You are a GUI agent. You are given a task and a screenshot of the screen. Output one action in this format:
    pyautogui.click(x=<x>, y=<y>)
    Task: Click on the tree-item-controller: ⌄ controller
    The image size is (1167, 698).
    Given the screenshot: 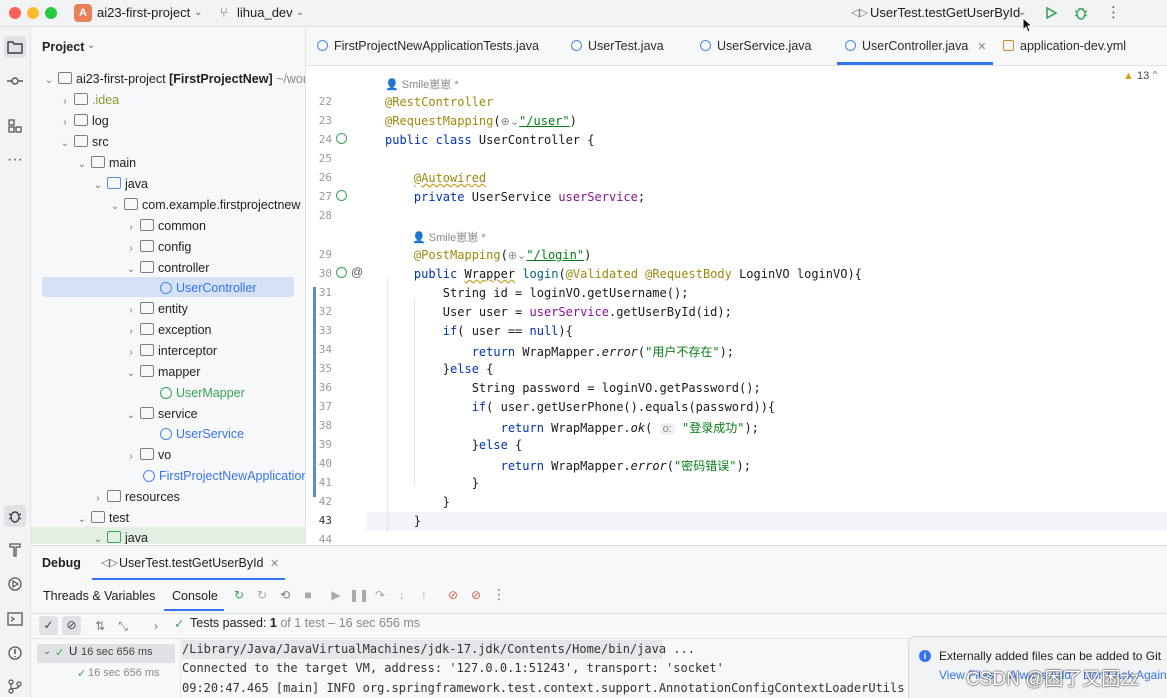 What is the action you would take?
    pyautogui.click(x=167, y=268)
    